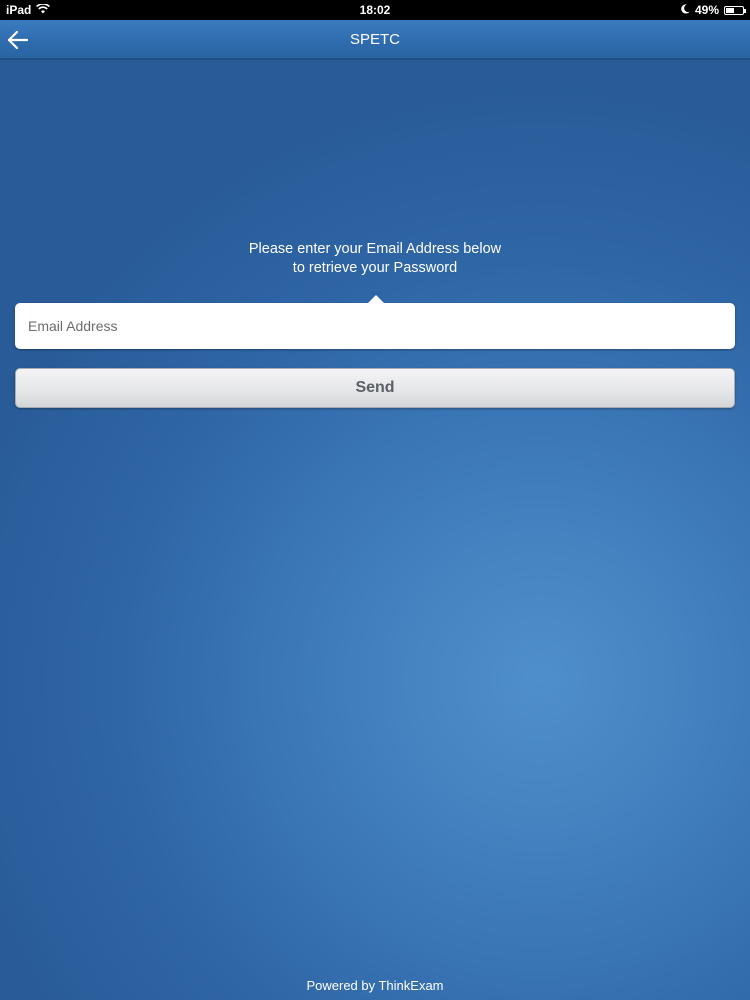  What do you see at coordinates (730, 10) in the screenshot?
I see `battery-level` at bounding box center [730, 10].